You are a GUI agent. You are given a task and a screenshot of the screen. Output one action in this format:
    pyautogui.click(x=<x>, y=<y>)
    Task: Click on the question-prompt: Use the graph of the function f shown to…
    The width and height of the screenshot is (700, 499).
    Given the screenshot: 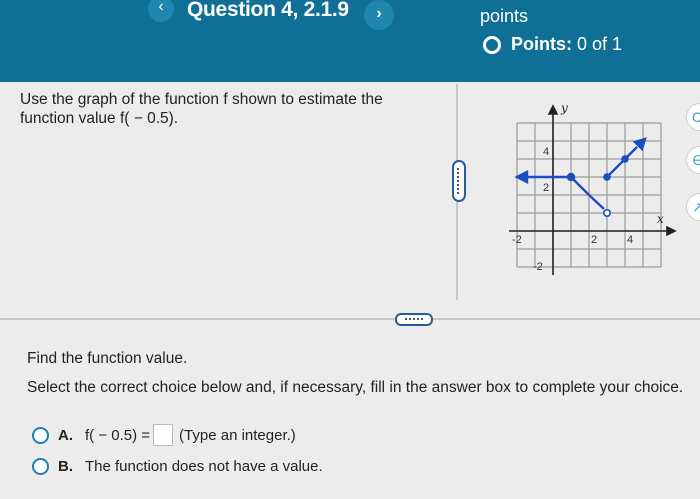 What is the action you would take?
    pyautogui.click(x=201, y=109)
    